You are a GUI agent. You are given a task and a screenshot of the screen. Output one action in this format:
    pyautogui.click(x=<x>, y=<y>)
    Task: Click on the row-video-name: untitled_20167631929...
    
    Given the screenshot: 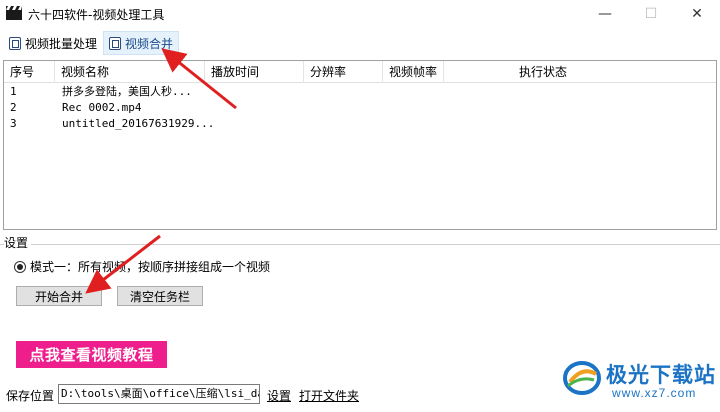 What is the action you would take?
    pyautogui.click(x=138, y=123)
    